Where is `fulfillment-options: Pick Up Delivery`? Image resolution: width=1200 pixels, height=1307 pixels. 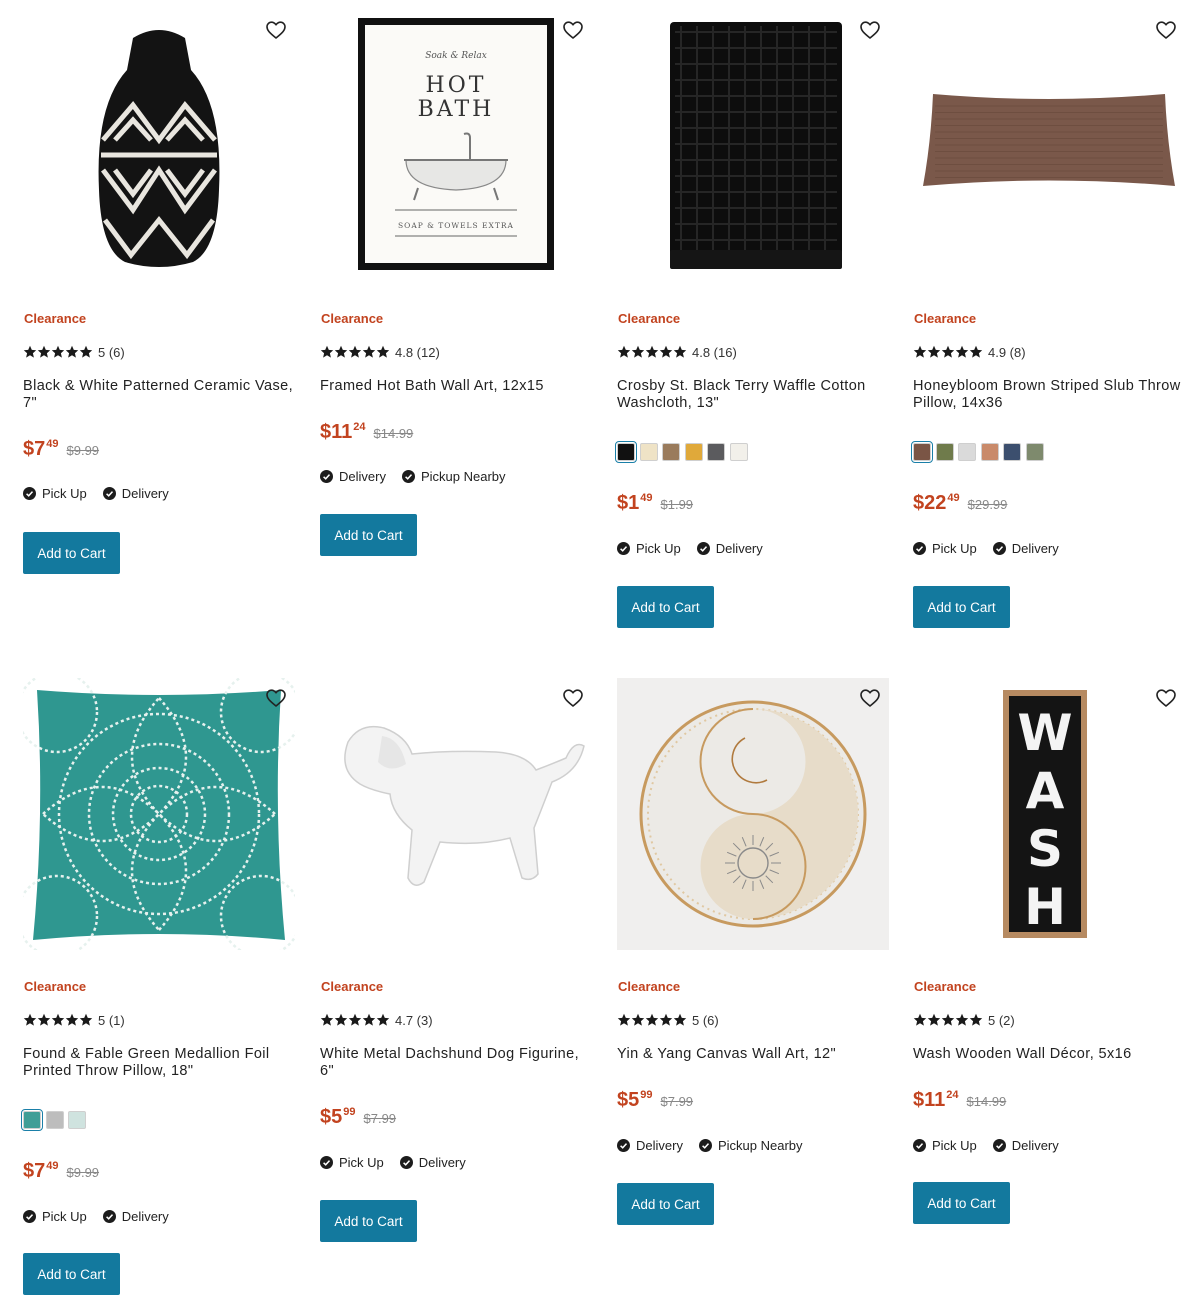 fulfillment-options: Pick Up Delivery is located at coordinates (401, 1162).